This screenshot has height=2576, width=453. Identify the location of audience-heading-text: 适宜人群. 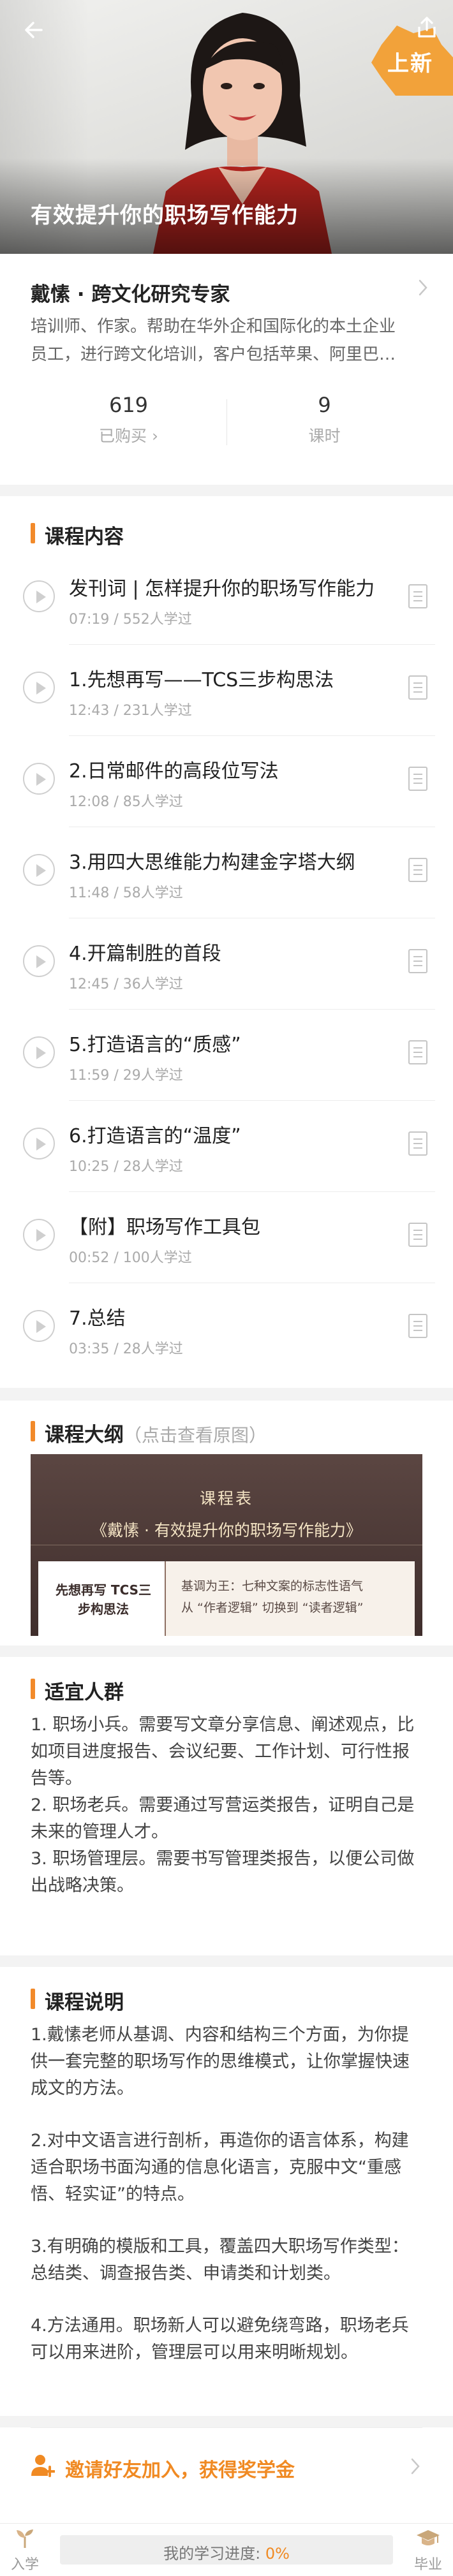
(85, 1692).